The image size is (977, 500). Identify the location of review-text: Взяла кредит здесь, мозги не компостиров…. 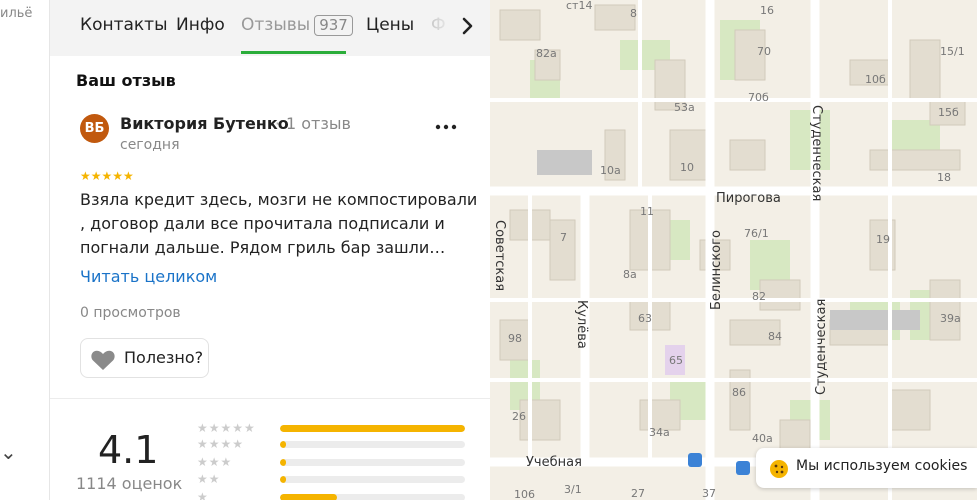
(279, 223).